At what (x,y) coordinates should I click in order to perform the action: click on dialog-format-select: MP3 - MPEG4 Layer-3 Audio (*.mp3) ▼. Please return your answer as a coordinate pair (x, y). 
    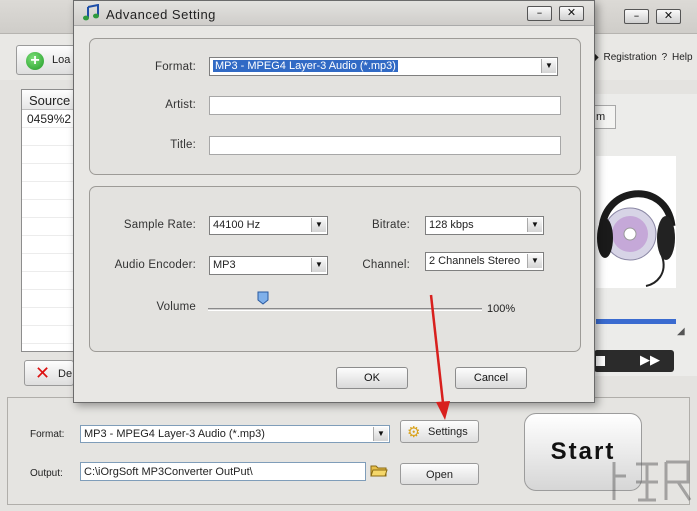
    Looking at the image, I should click on (383, 66).